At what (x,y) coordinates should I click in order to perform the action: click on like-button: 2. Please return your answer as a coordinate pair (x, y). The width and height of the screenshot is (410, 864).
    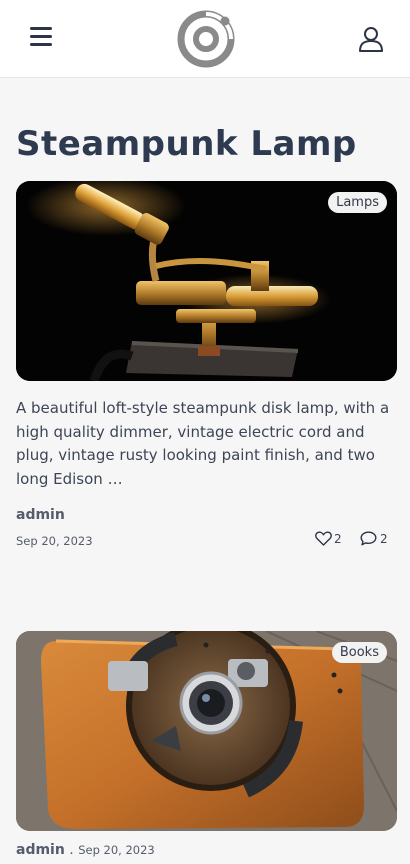
    Looking at the image, I should click on (328, 538).